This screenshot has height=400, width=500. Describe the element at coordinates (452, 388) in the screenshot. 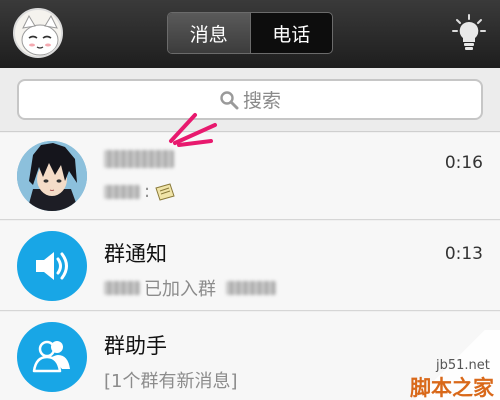

I see `watermark-brand: 脚本之家` at that location.